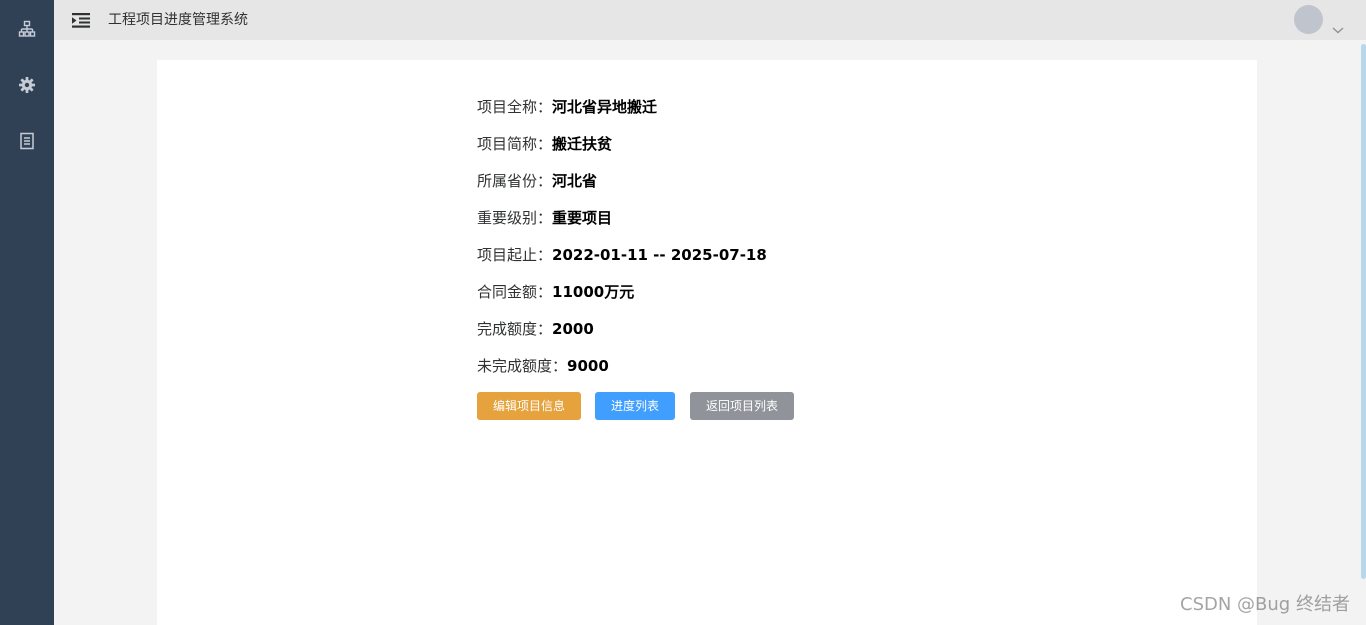  I want to click on sitemap-icon, so click(27, 29).